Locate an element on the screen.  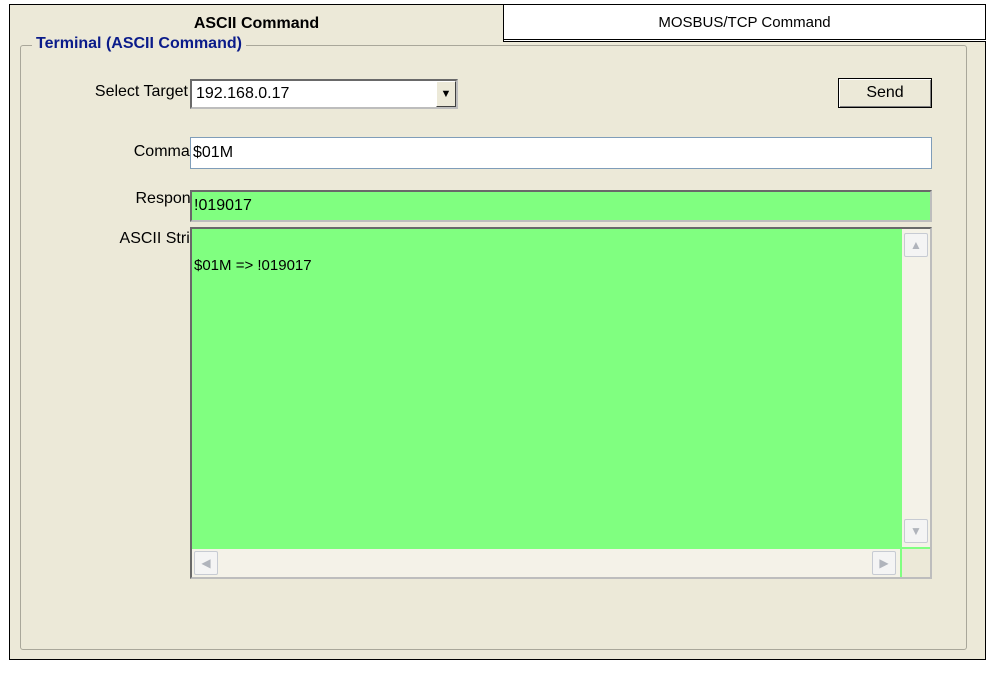
response-field: !019017 is located at coordinates (561, 206).